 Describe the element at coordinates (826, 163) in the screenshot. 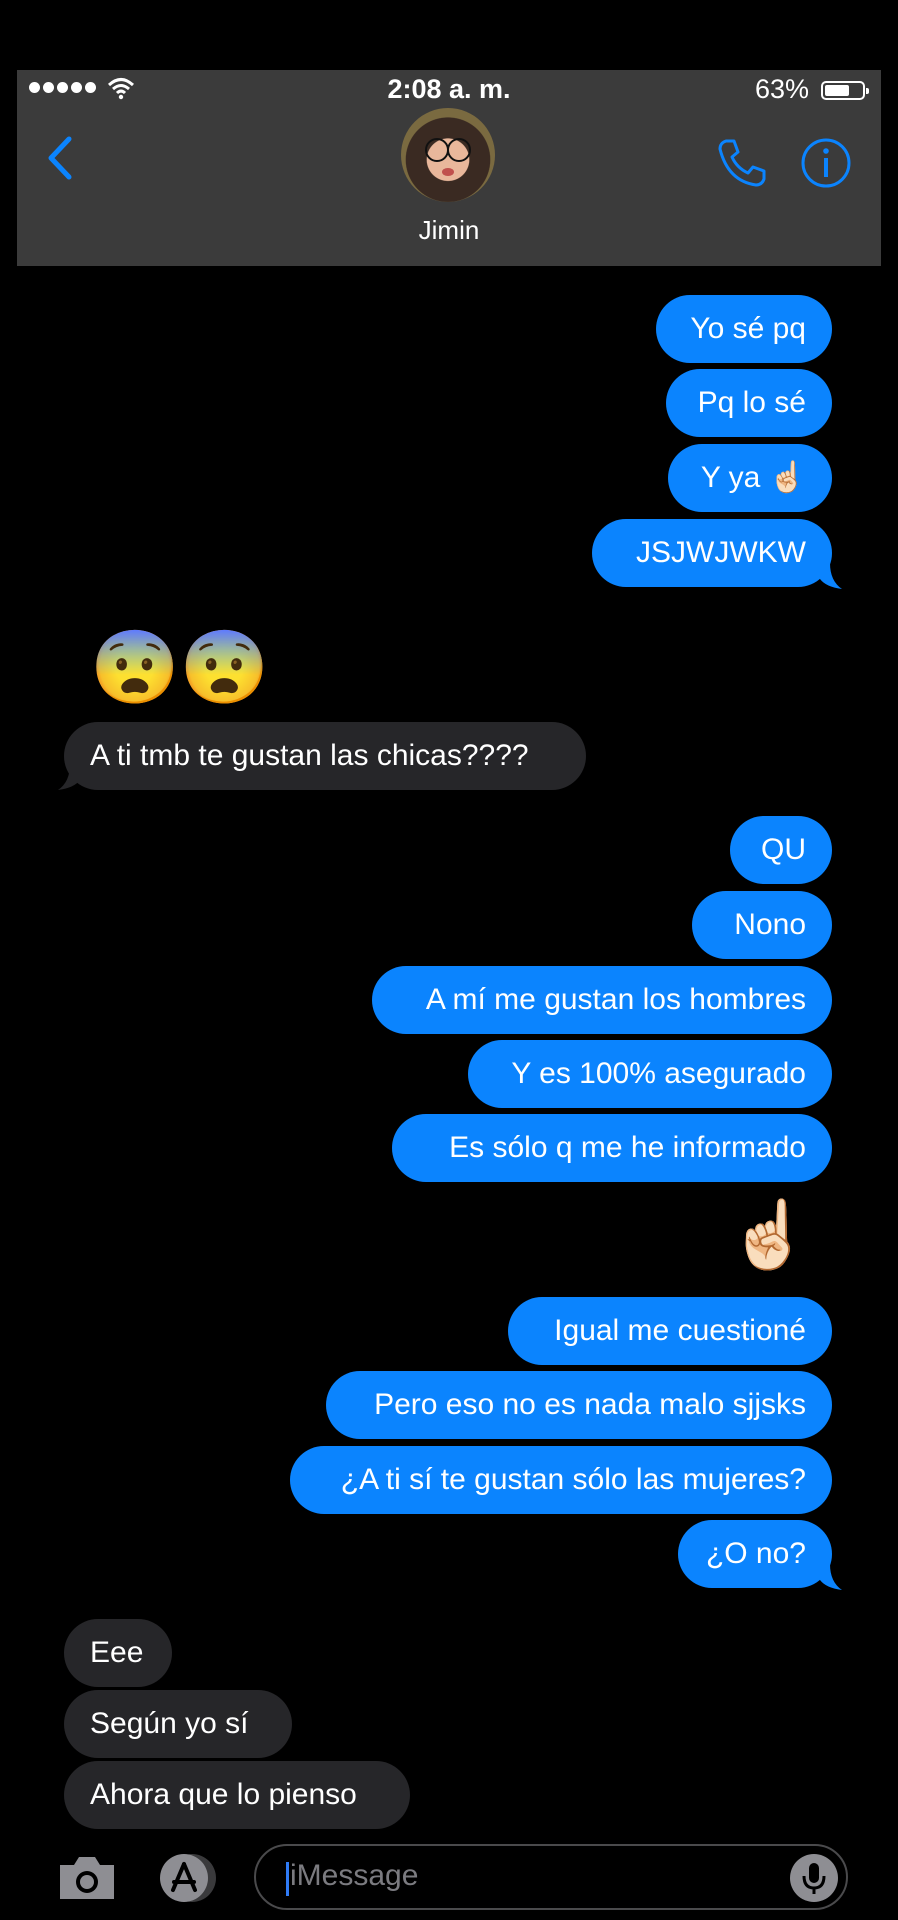

I see `info-icon` at that location.